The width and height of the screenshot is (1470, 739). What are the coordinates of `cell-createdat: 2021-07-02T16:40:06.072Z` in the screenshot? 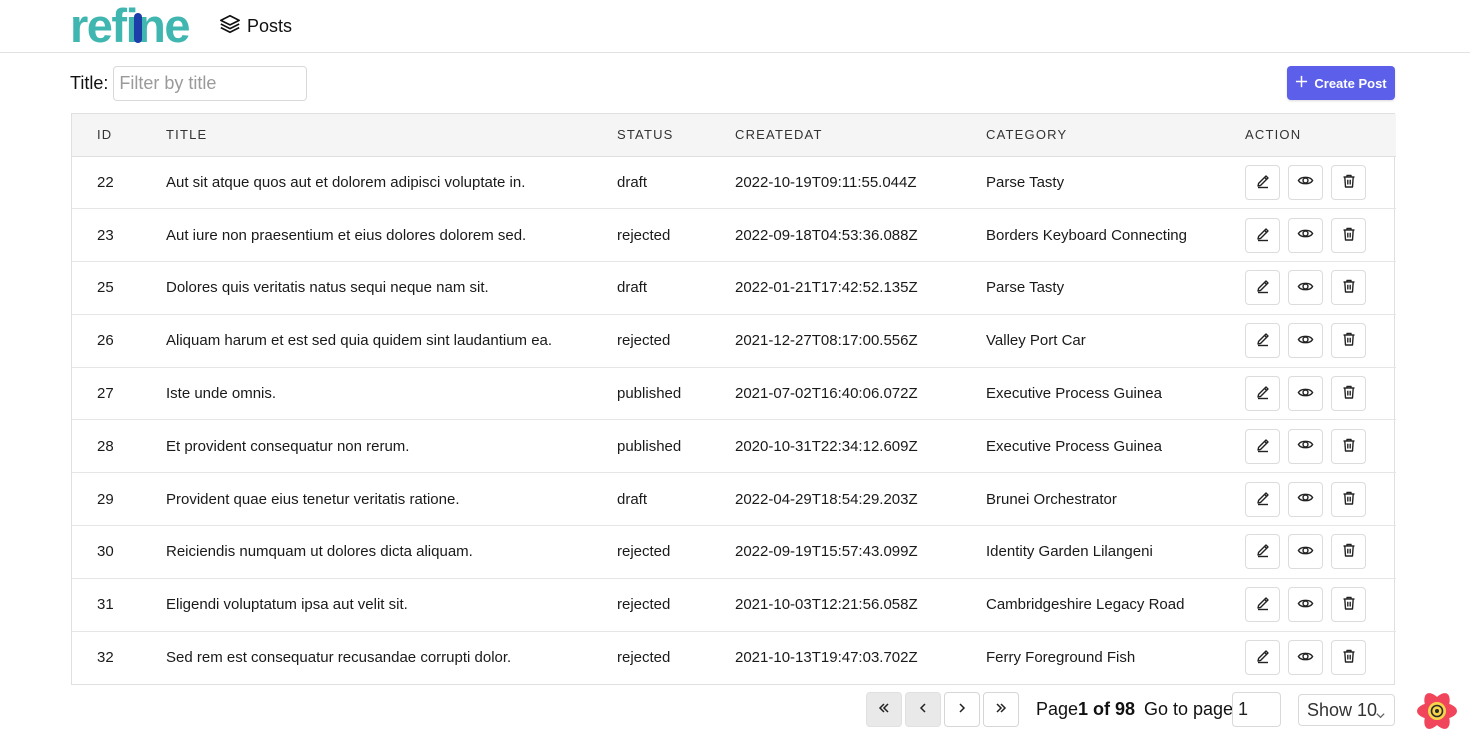 It's located at (860, 393).